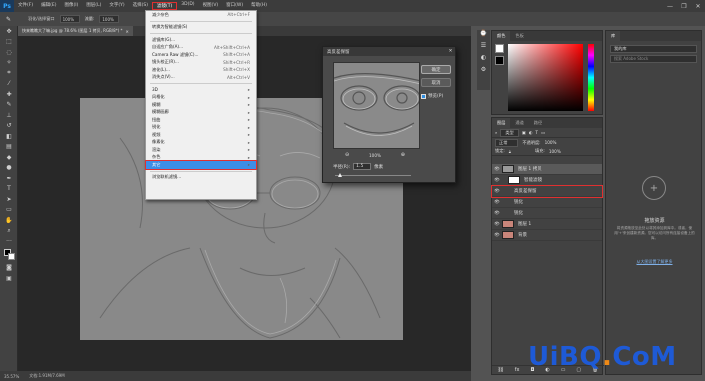 The width and height of the screenshot is (705, 381). I want to click on crop-tool-icon: ⌗, so click(9, 73).